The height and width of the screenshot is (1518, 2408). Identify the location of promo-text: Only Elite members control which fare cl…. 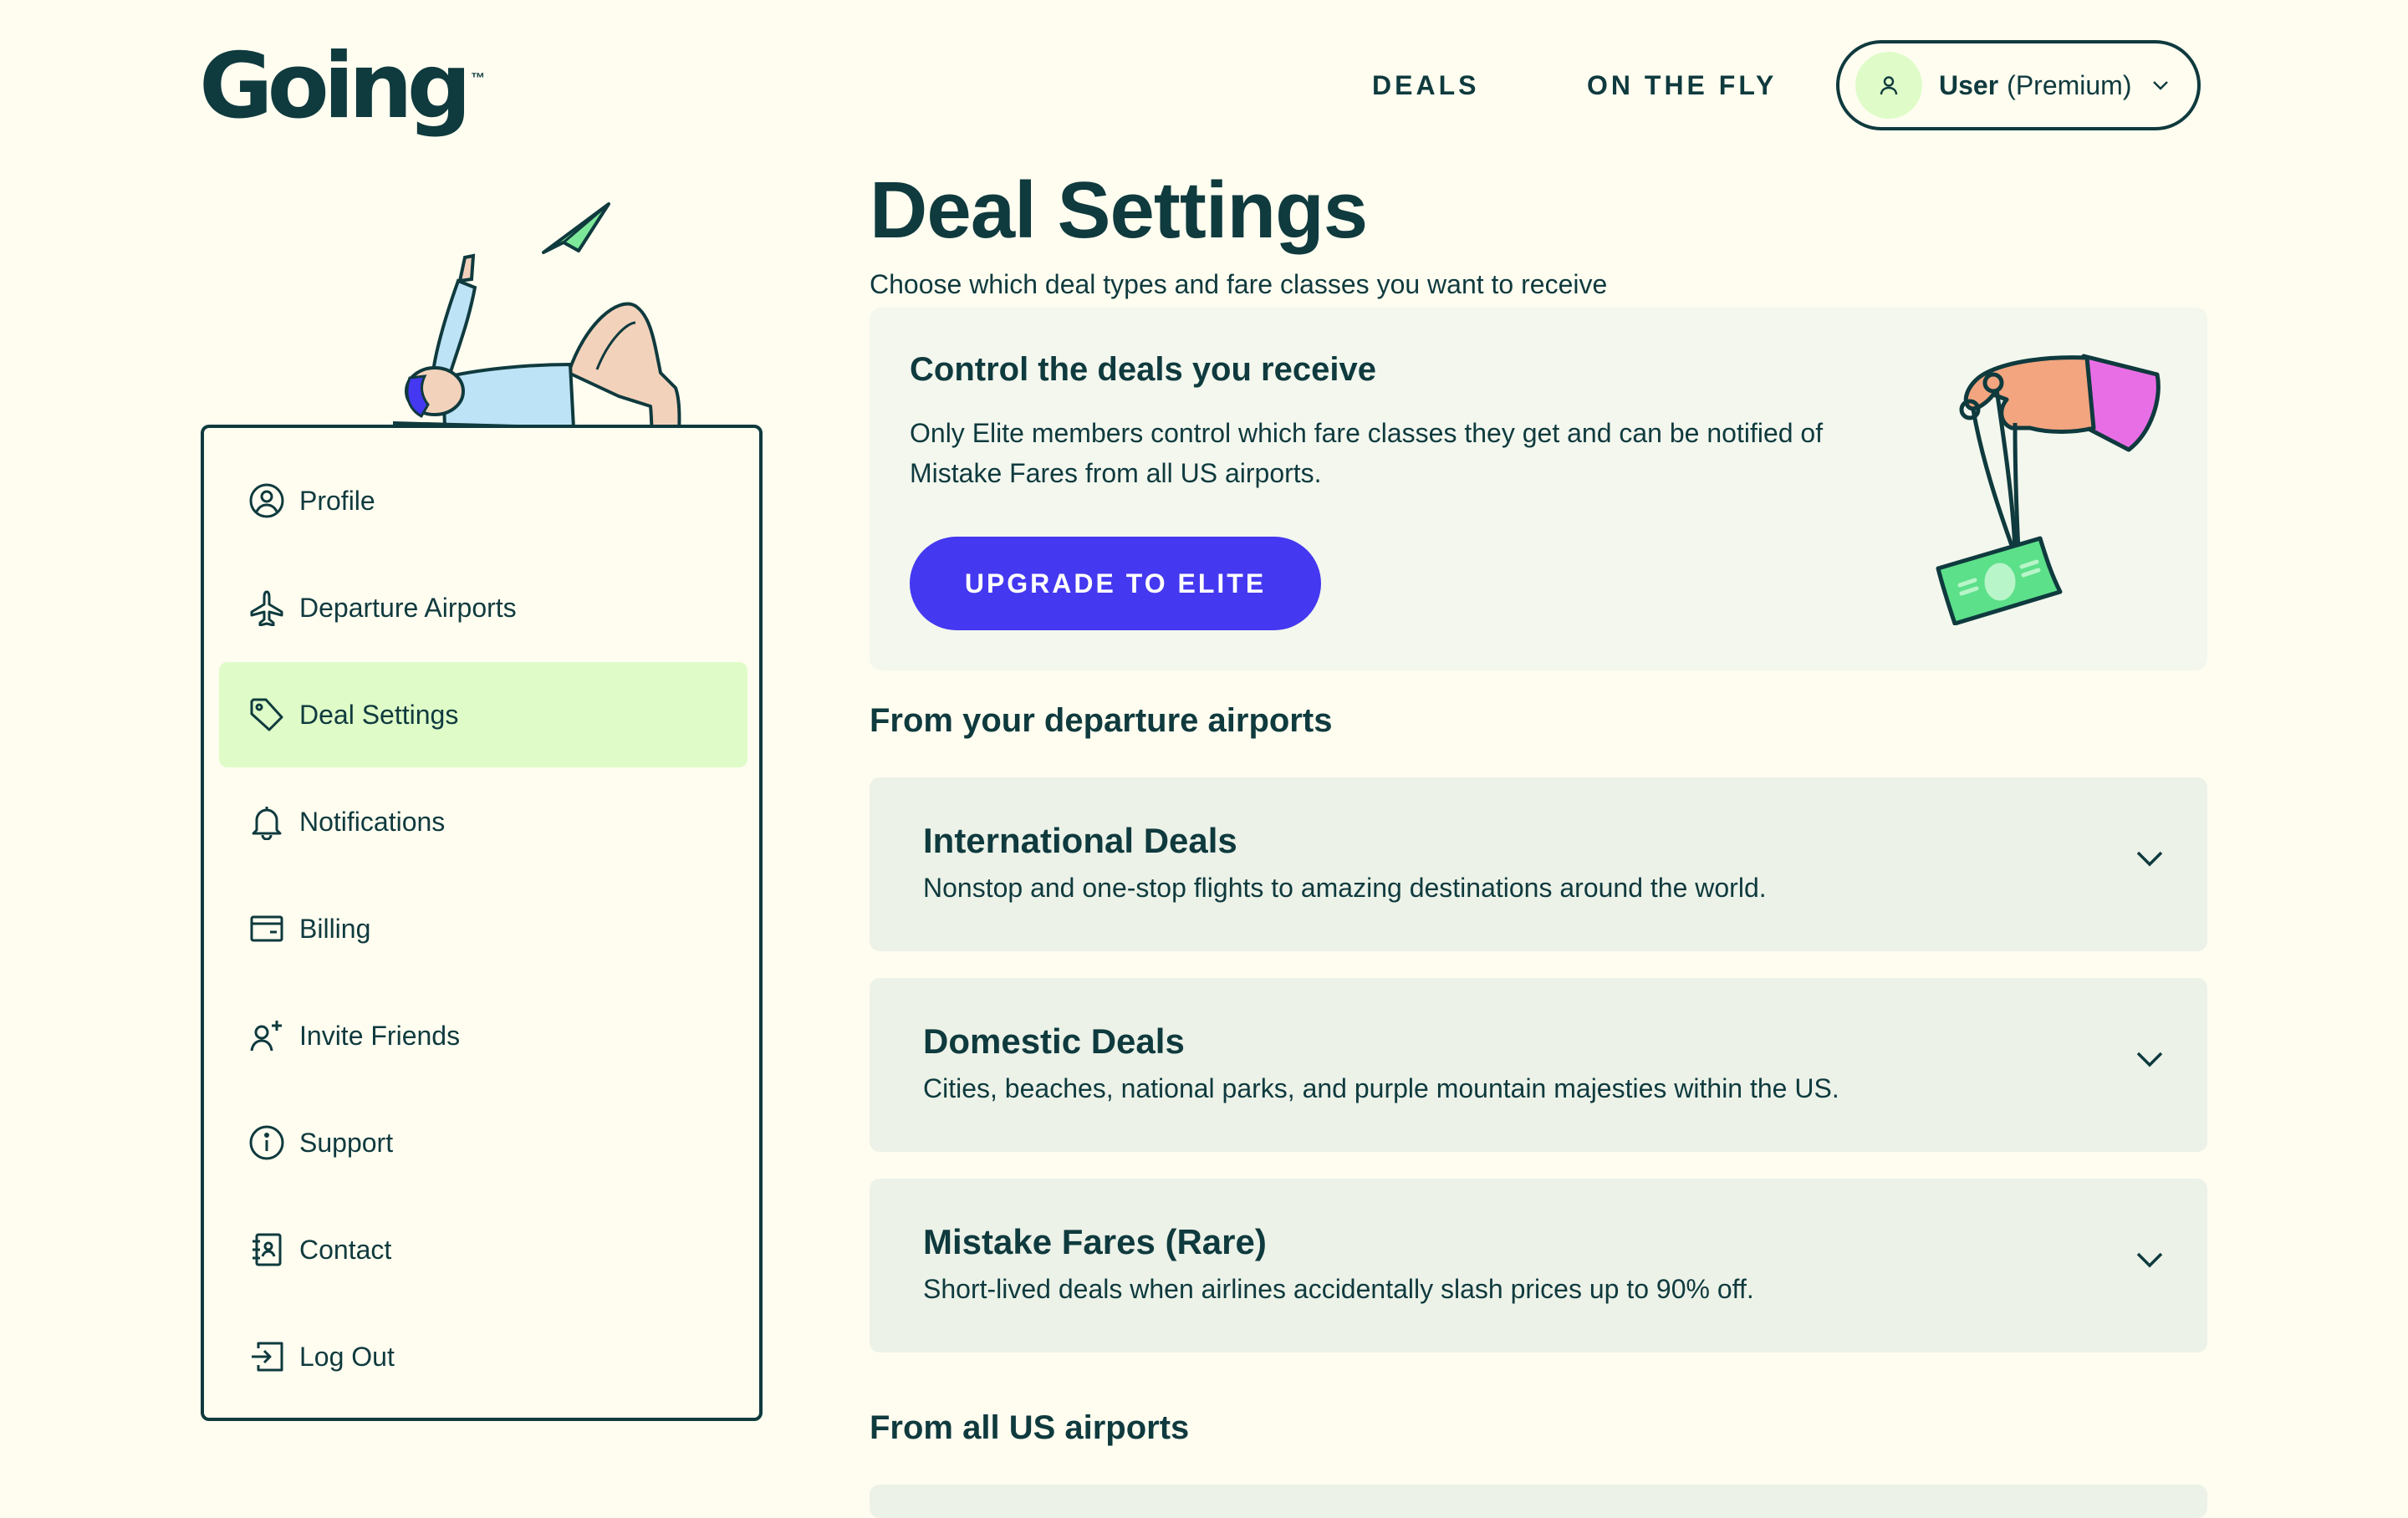
(1367, 453).